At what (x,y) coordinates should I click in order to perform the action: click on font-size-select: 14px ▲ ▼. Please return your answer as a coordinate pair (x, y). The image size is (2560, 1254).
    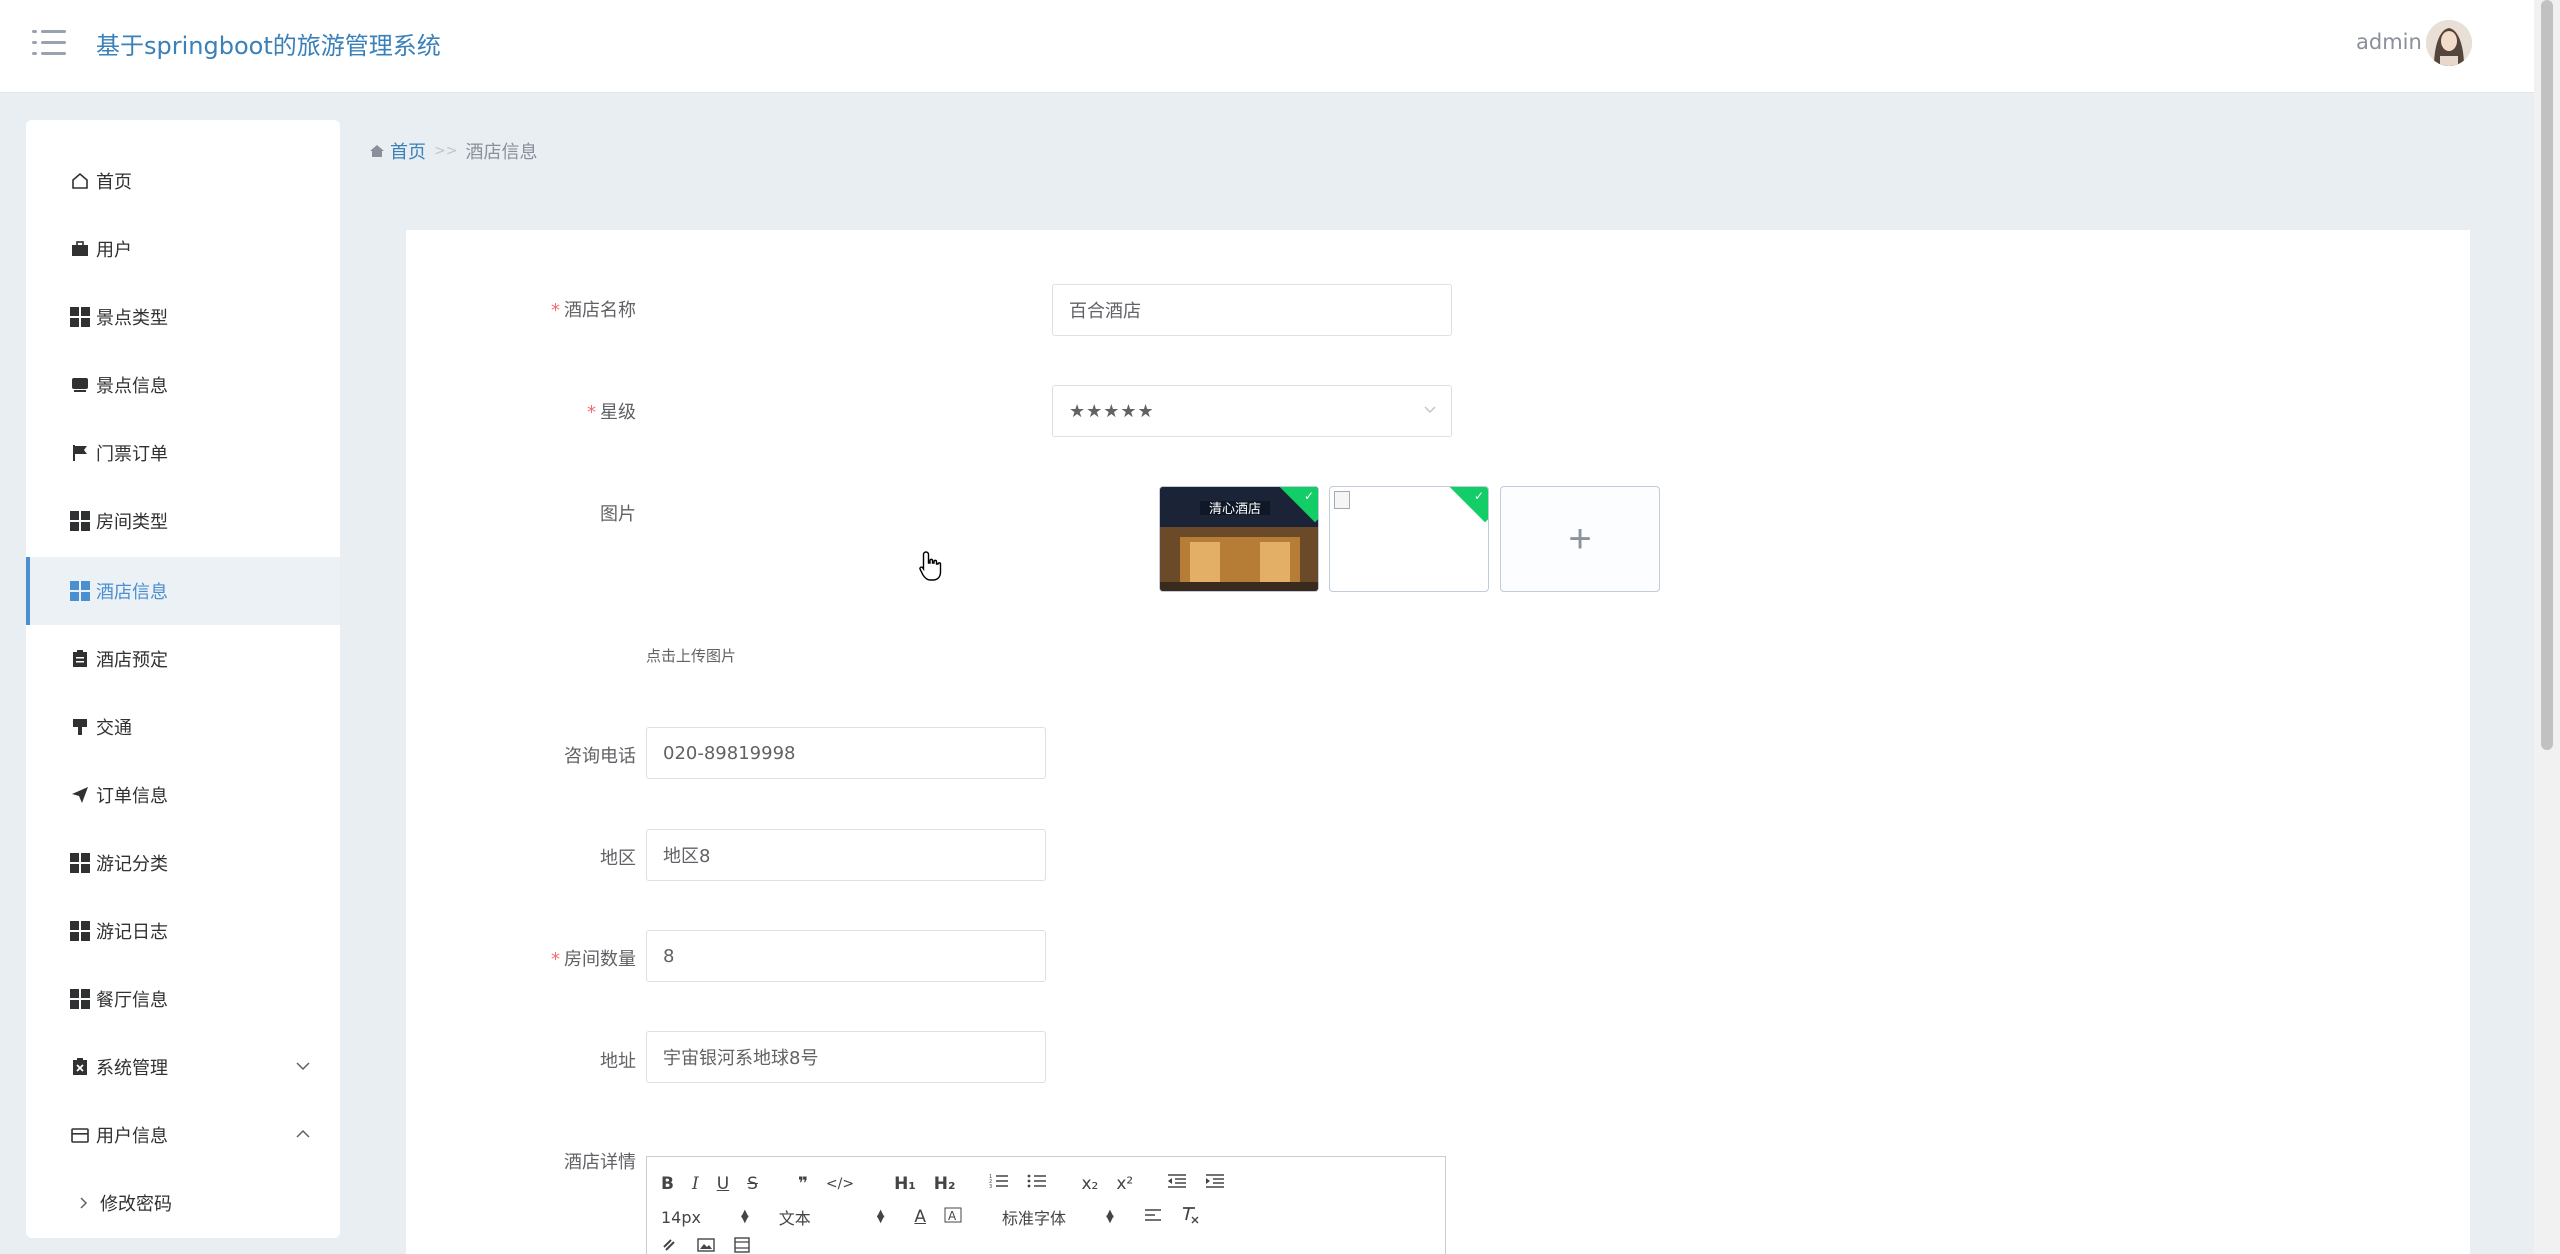
    Looking at the image, I should click on (705, 1217).